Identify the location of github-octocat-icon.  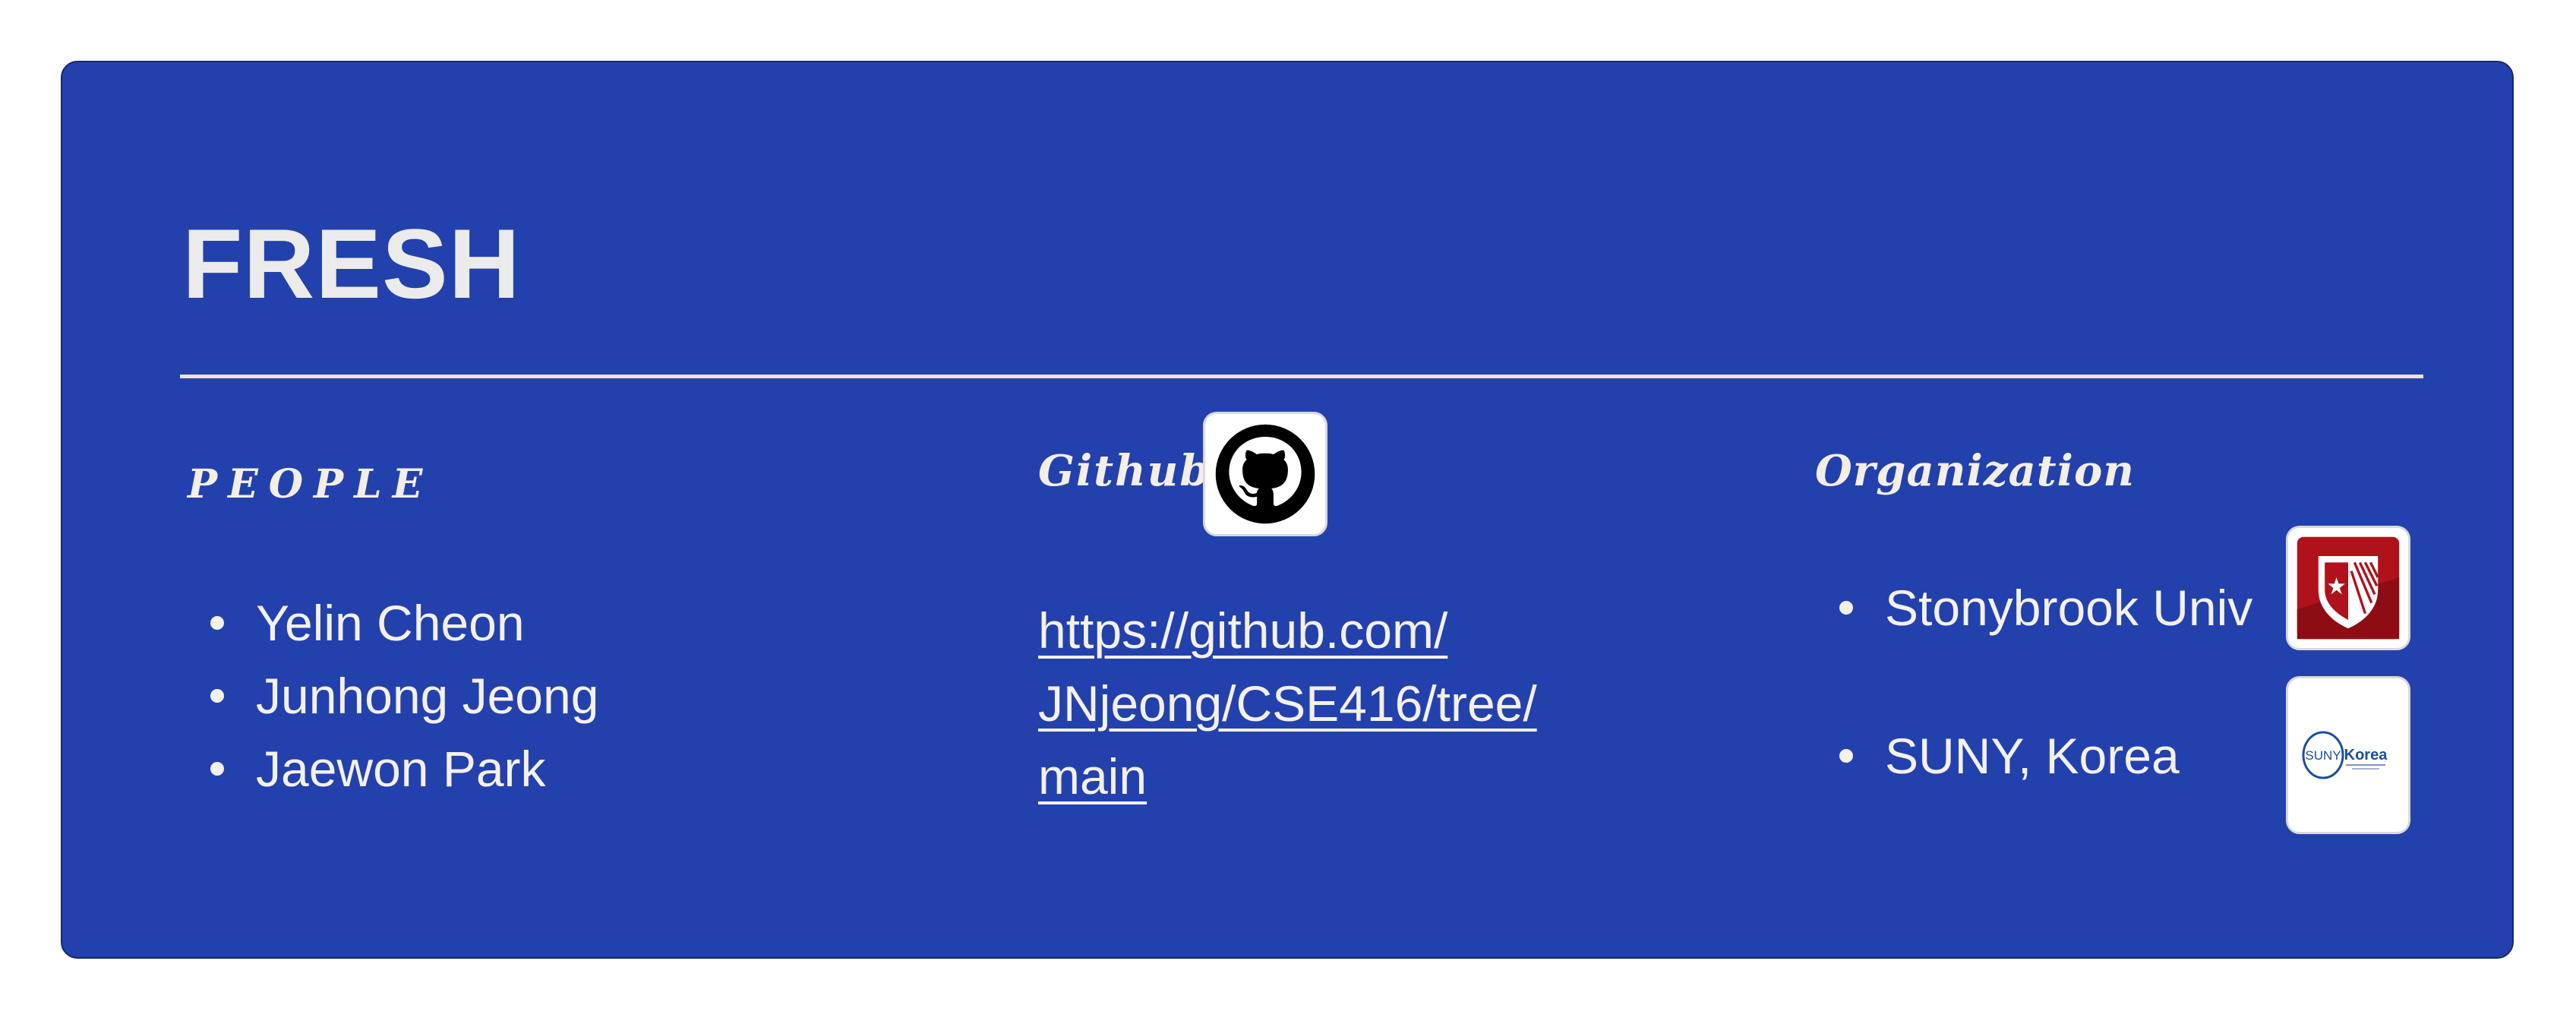
(1265, 474).